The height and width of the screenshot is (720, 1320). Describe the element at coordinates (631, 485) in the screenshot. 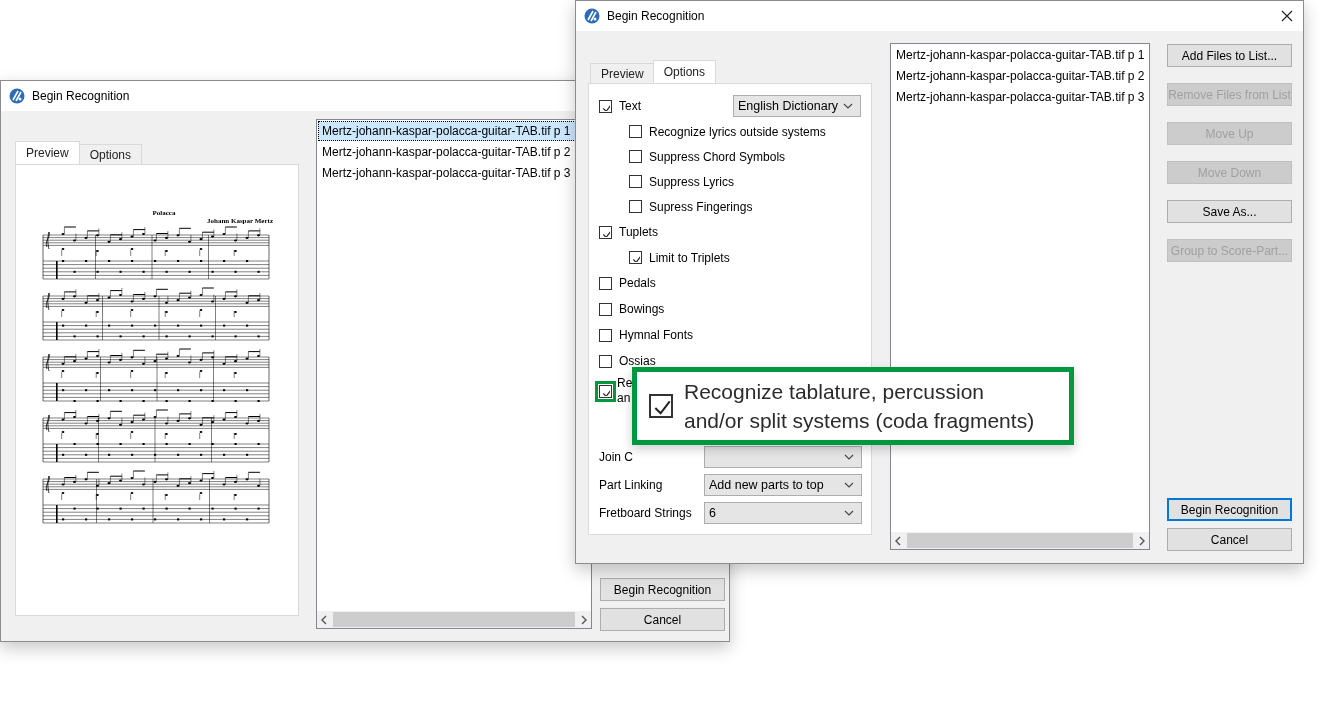

I see `field-label: Part Linking` at that location.